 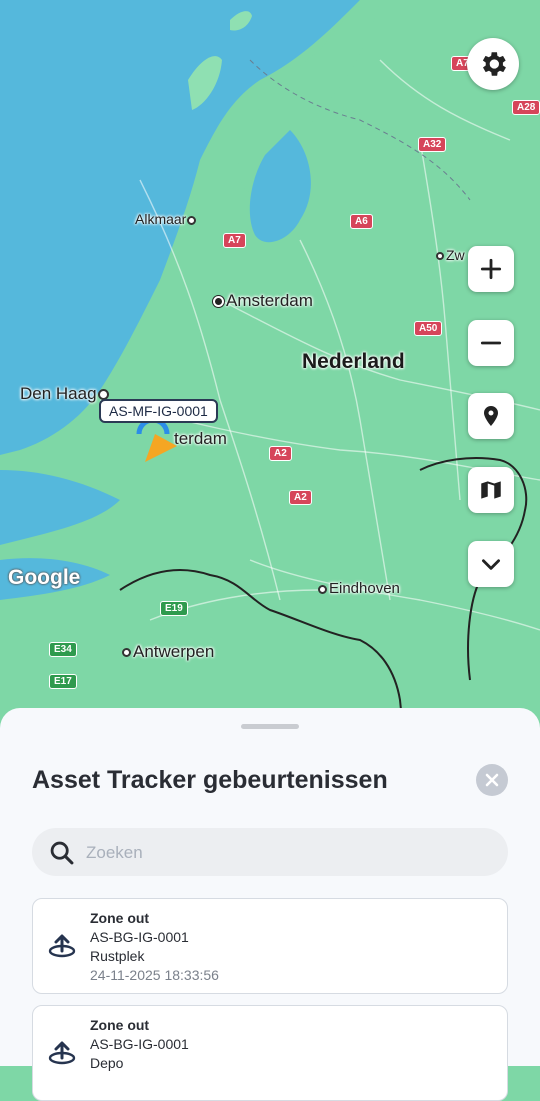 I want to click on road-shield-e19: E19, so click(x=174, y=608).